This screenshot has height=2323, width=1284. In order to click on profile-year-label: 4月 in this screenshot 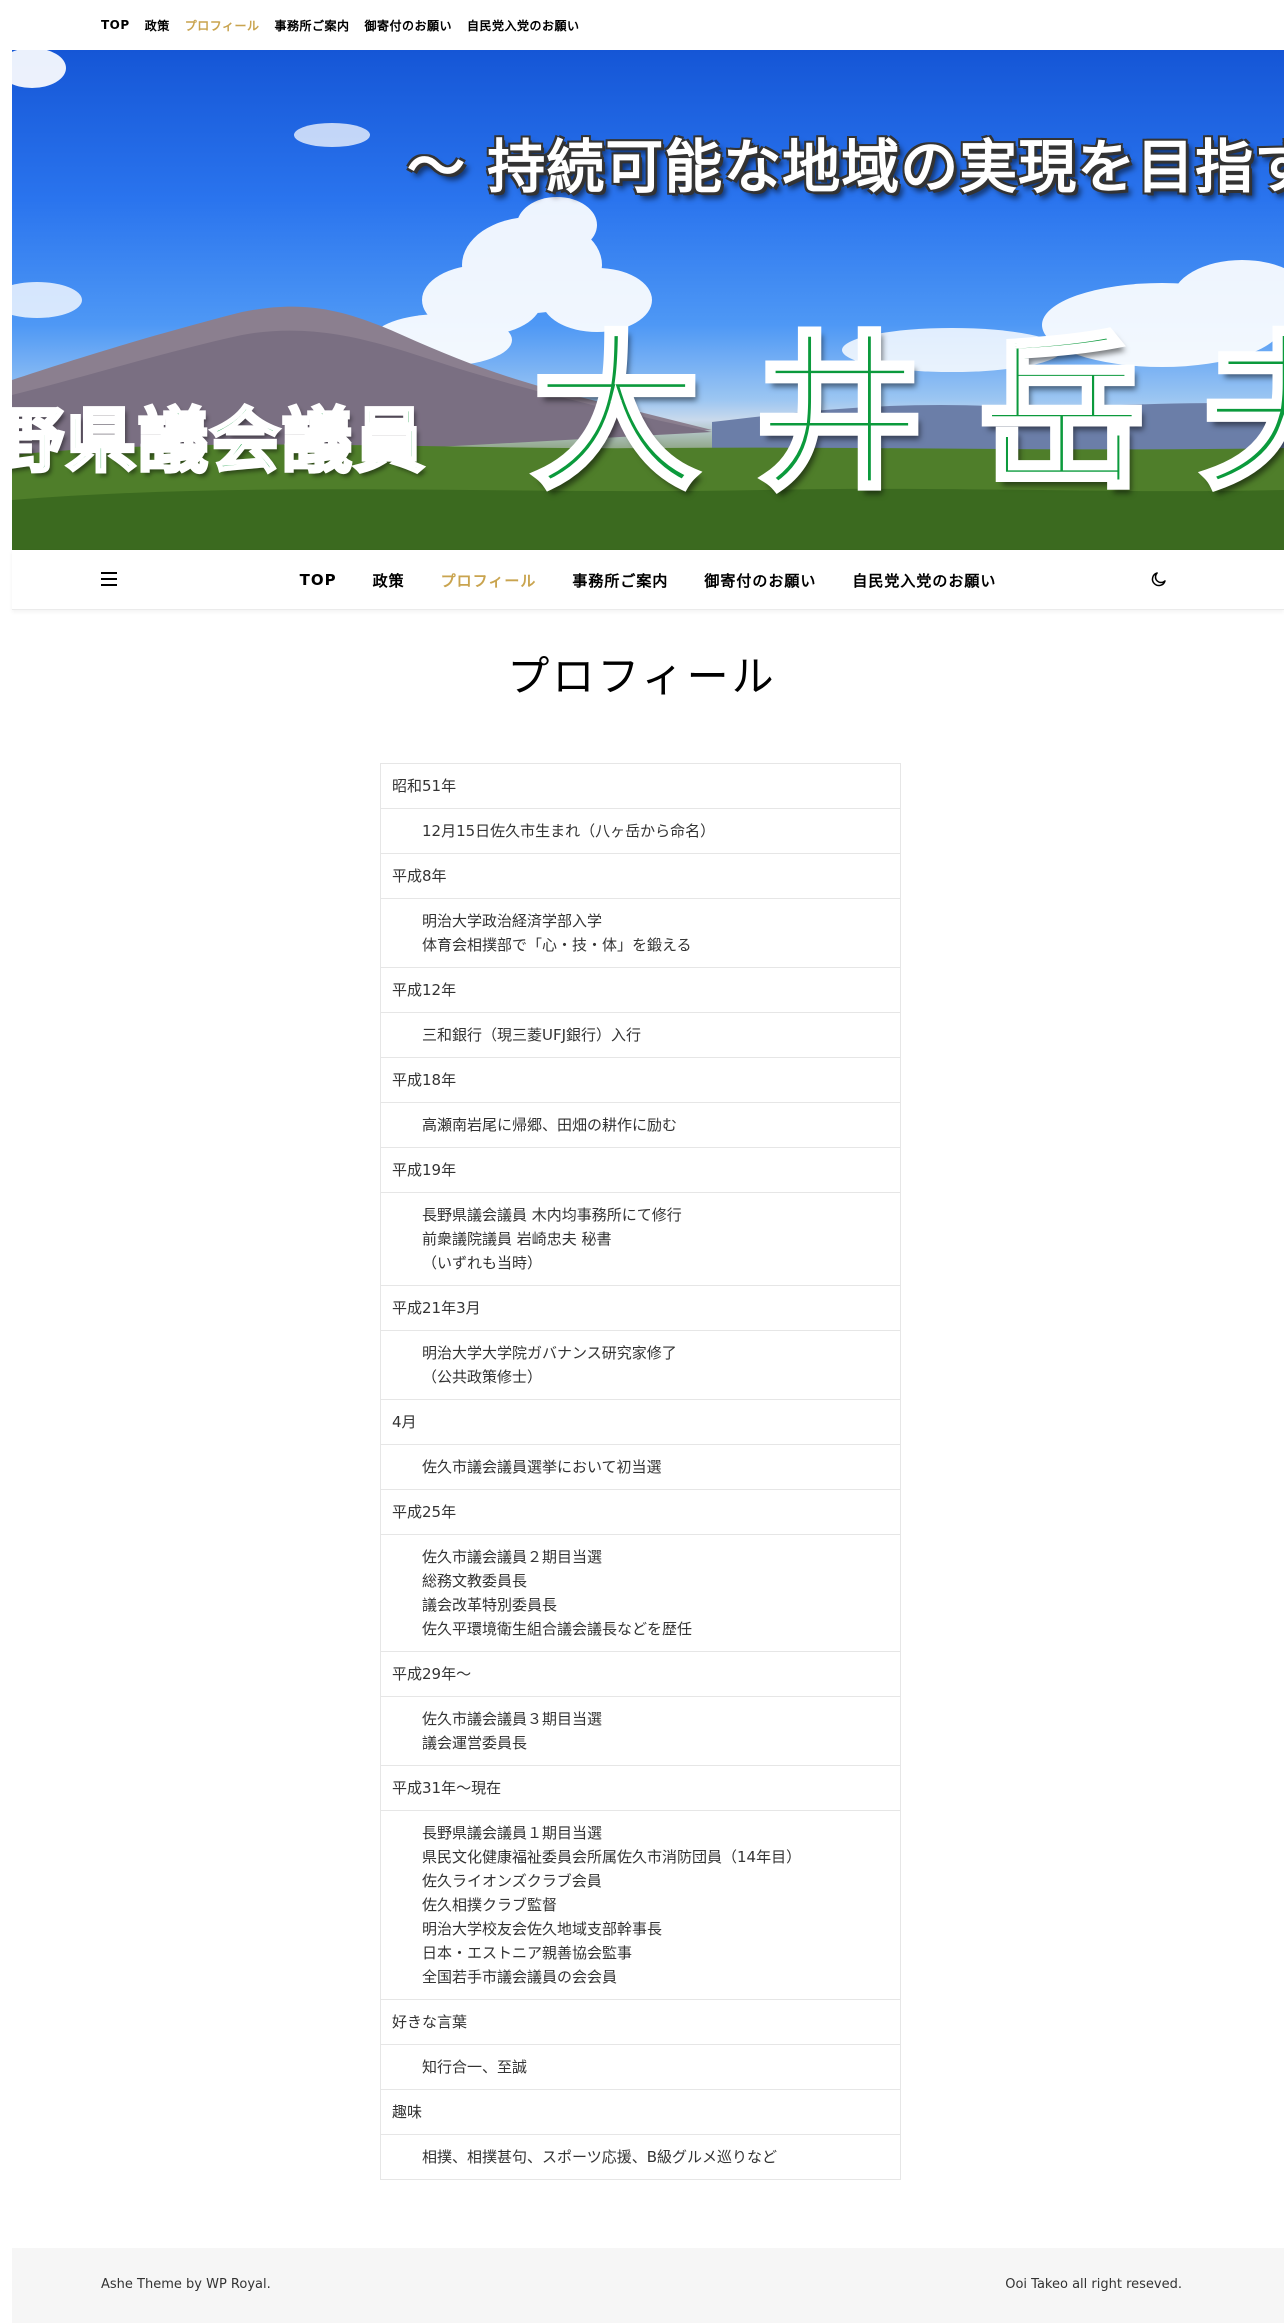, I will do `click(640, 1422)`.